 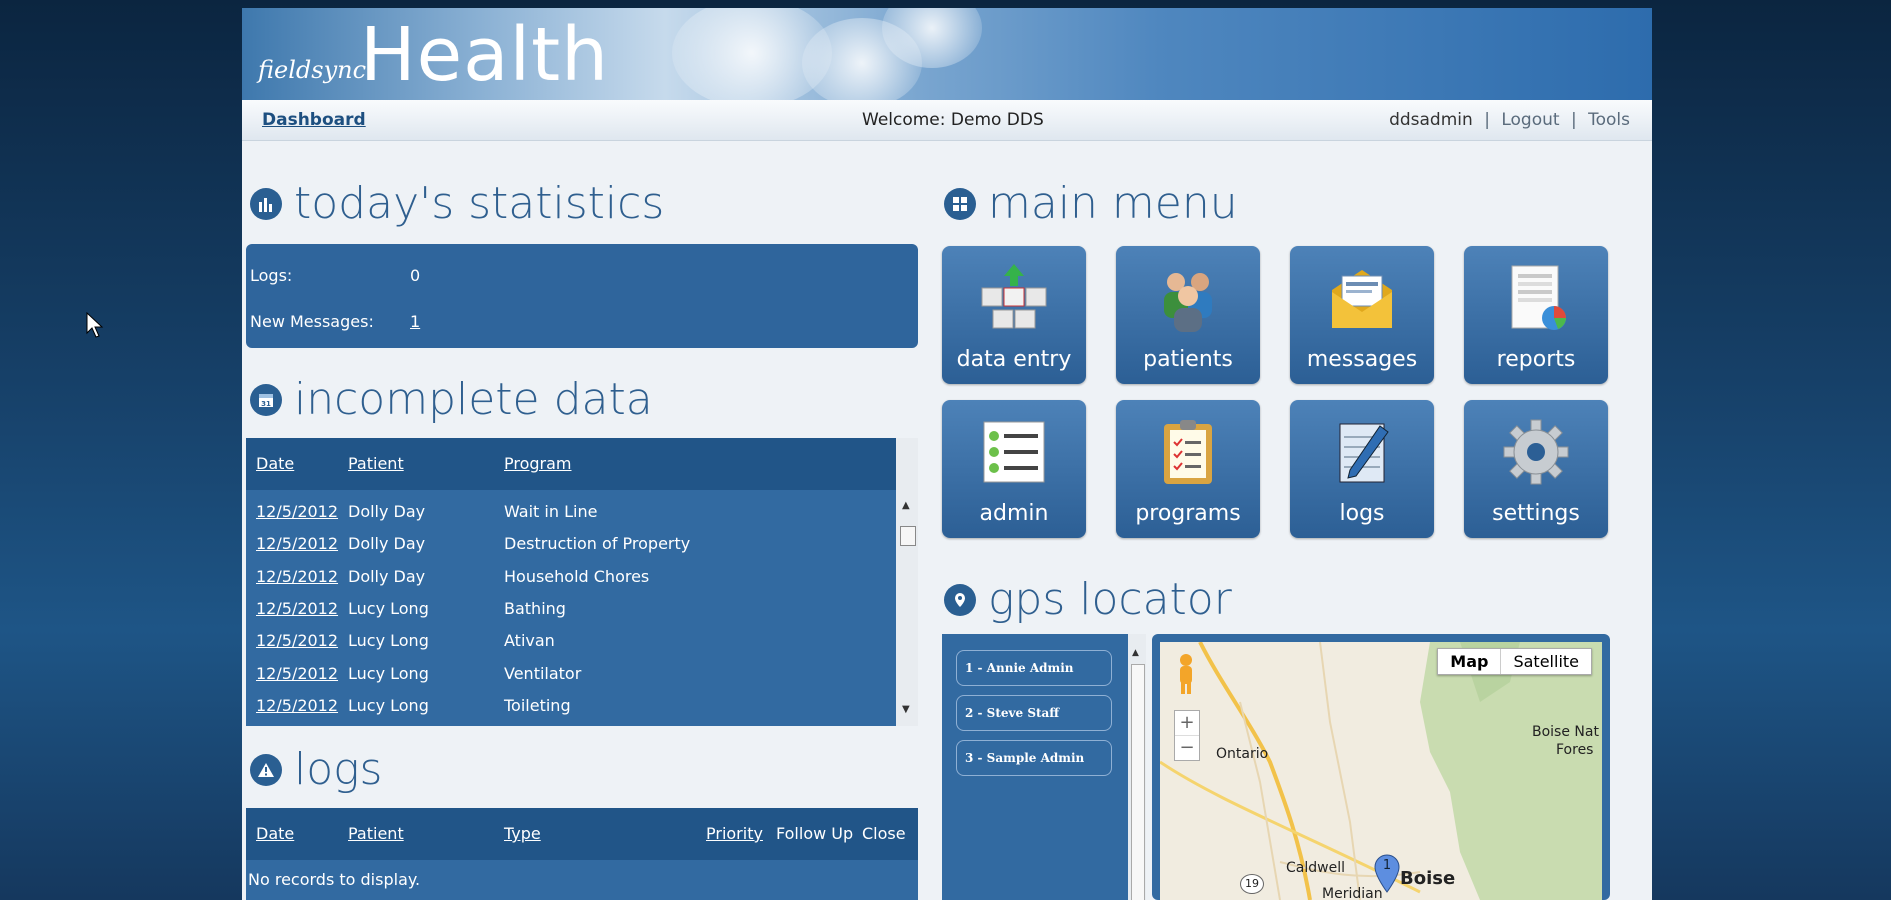 I want to click on row-program: Toileting, so click(x=537, y=705).